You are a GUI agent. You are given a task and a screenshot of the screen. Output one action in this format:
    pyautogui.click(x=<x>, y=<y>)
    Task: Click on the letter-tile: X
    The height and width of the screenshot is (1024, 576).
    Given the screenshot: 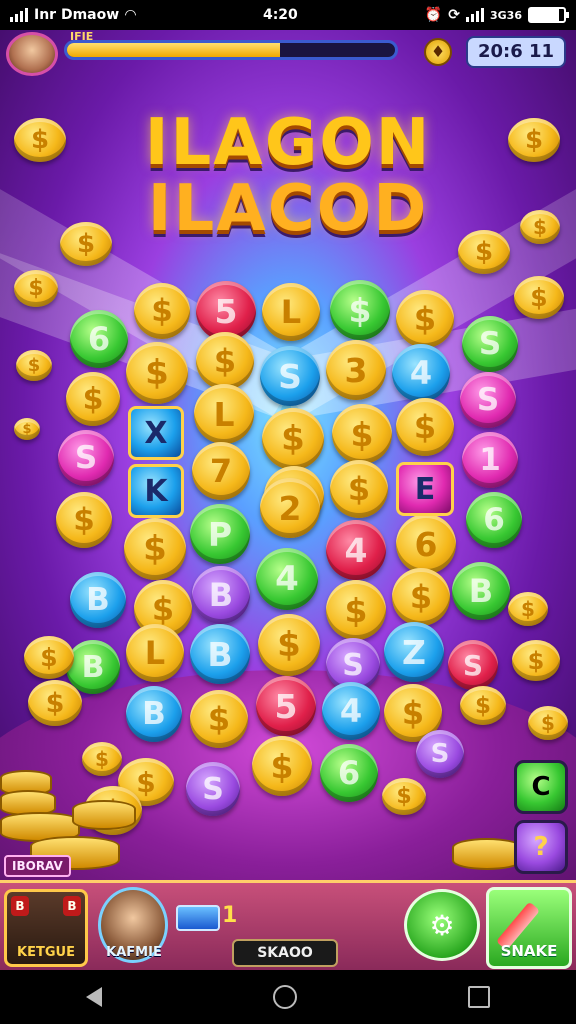 What is the action you would take?
    pyautogui.click(x=156, y=433)
    